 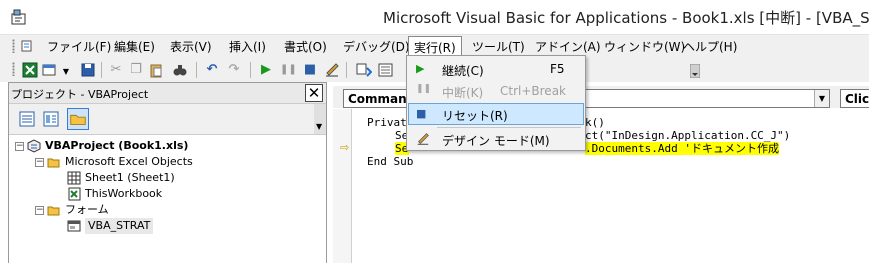 What do you see at coordinates (386, 70) in the screenshot?
I see `properties-icon` at bounding box center [386, 70].